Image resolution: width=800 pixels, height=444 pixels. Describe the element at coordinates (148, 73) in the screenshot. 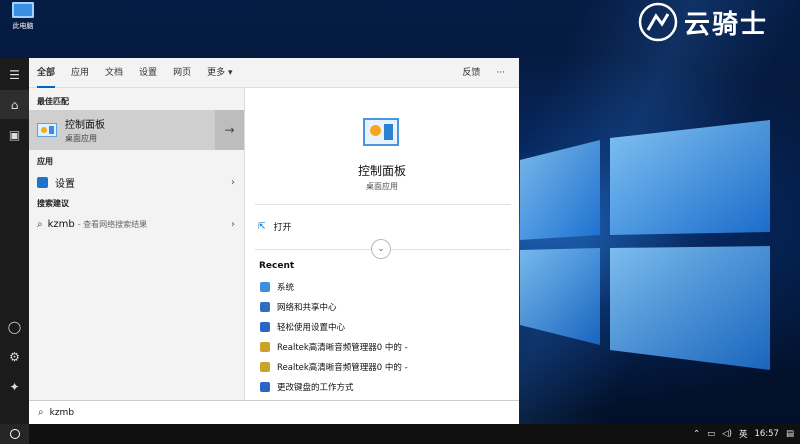

I see `tab-settings: 设置` at that location.